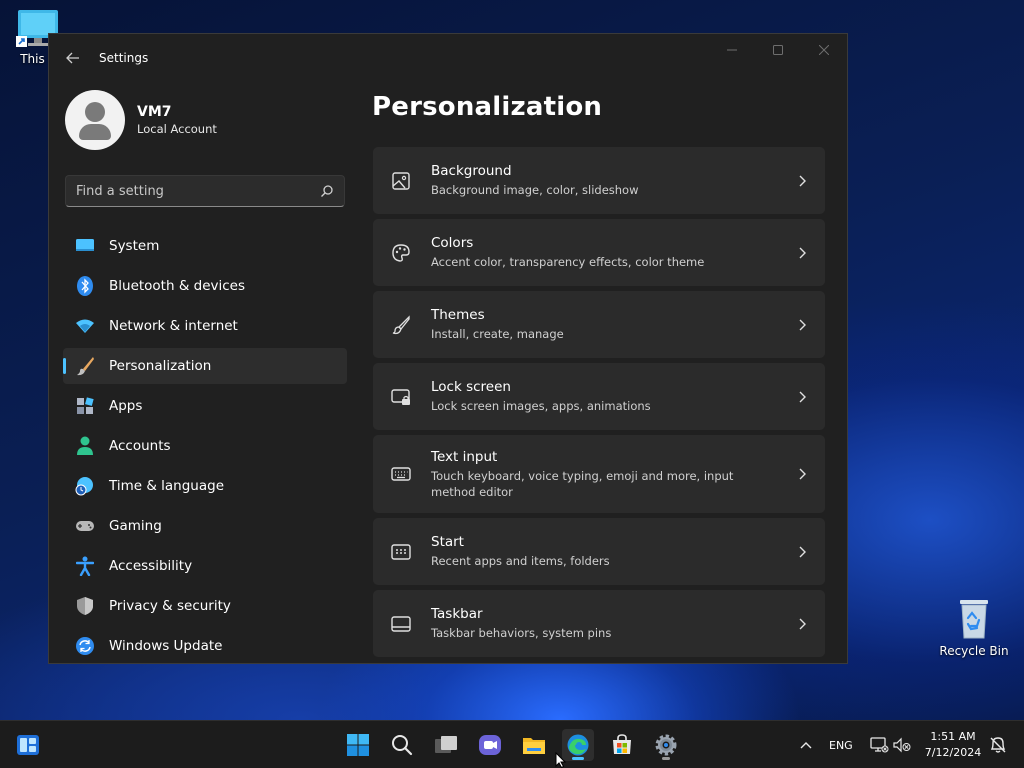 The image size is (1024, 768). What do you see at coordinates (953, 752) in the screenshot?
I see `clock-date: 7/12/2024` at bounding box center [953, 752].